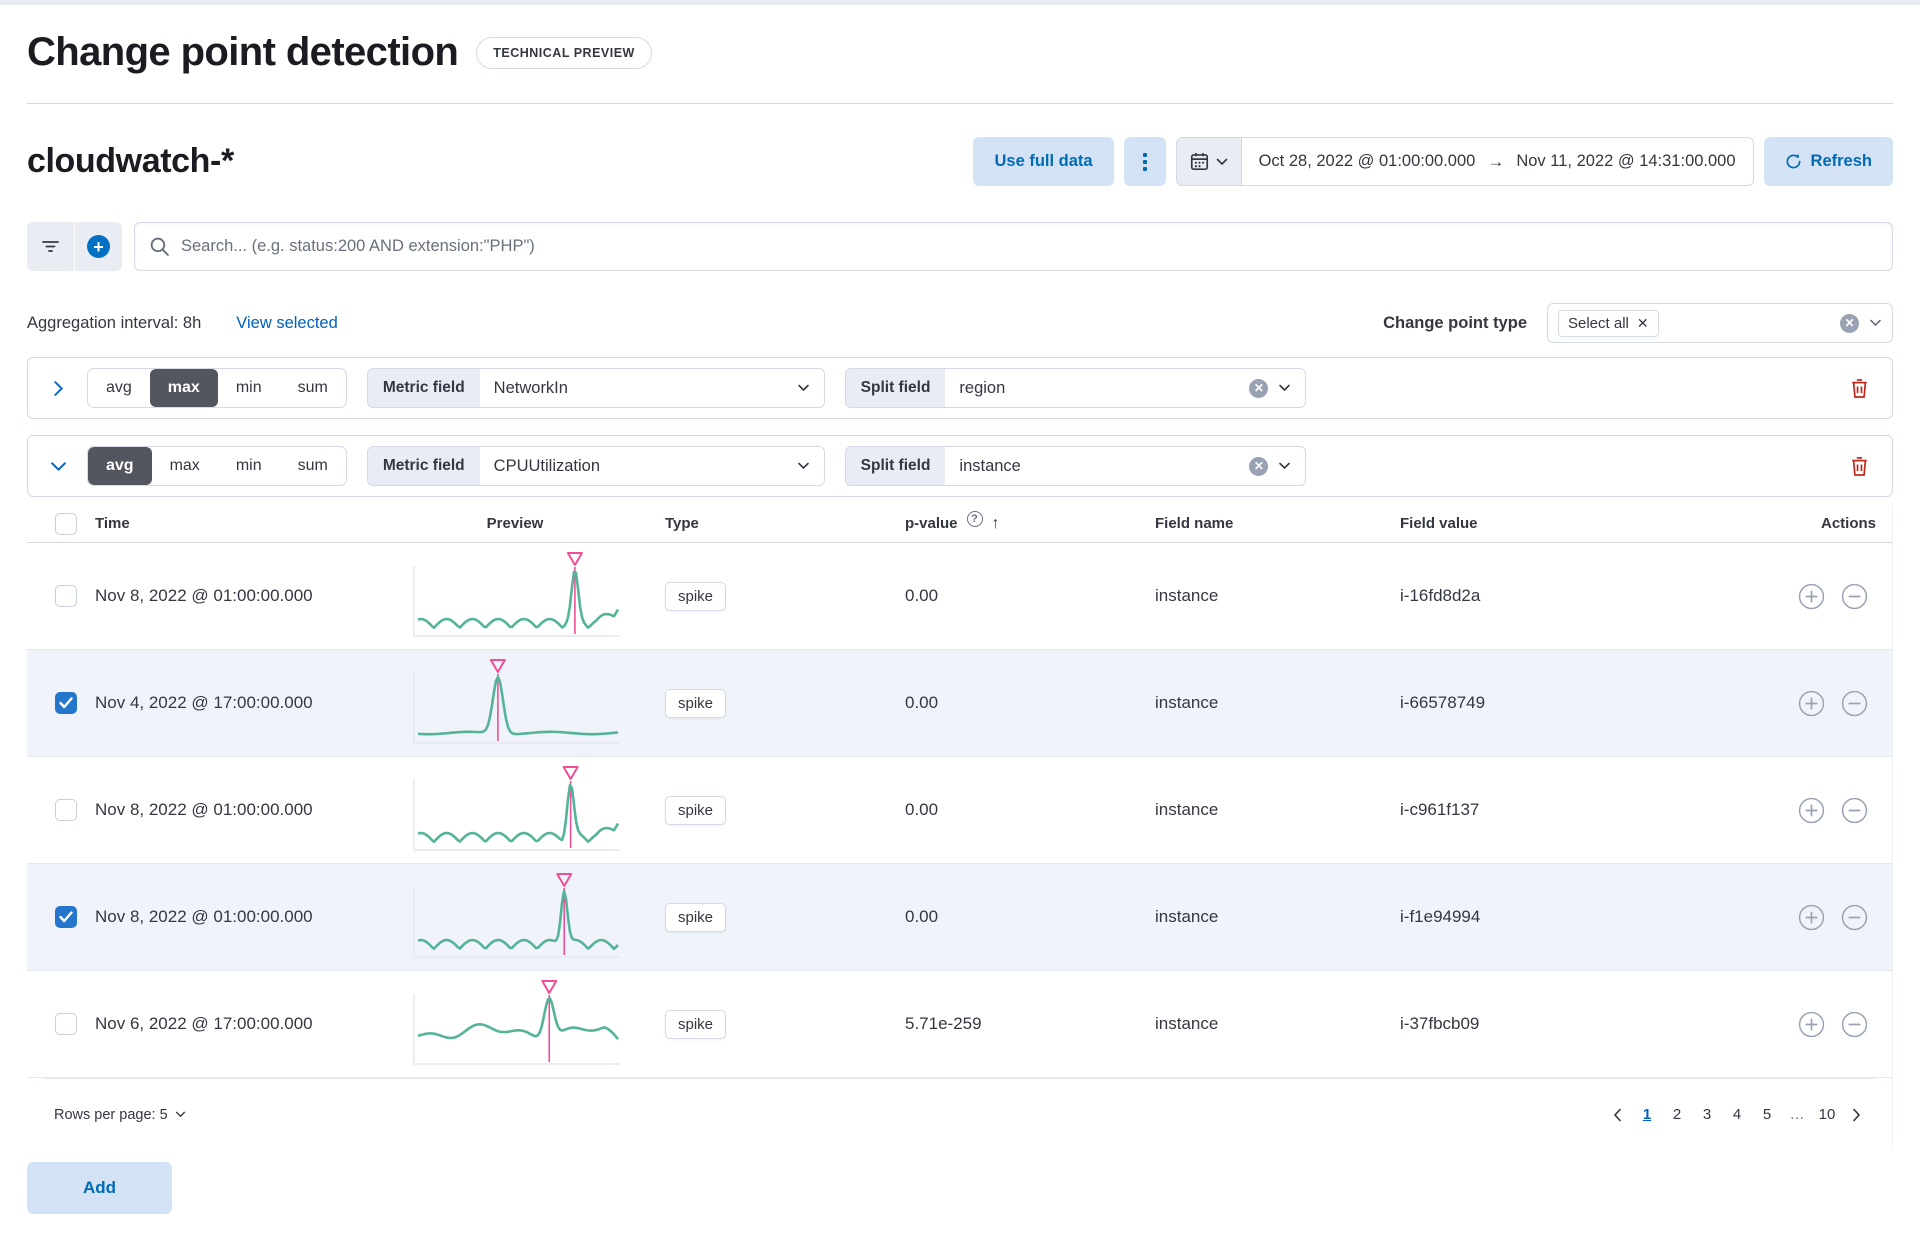 Image resolution: width=1920 pixels, height=1247 pixels. I want to click on page-button-5: 5, so click(1767, 1115).